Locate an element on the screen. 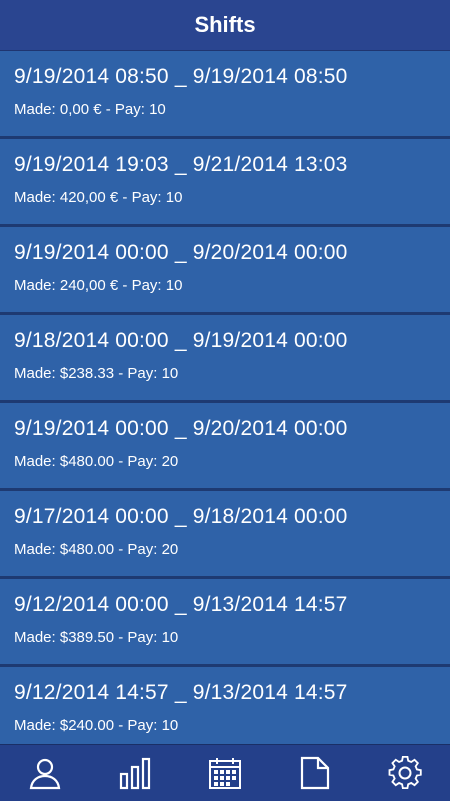  document-icon is located at coordinates (315, 773).